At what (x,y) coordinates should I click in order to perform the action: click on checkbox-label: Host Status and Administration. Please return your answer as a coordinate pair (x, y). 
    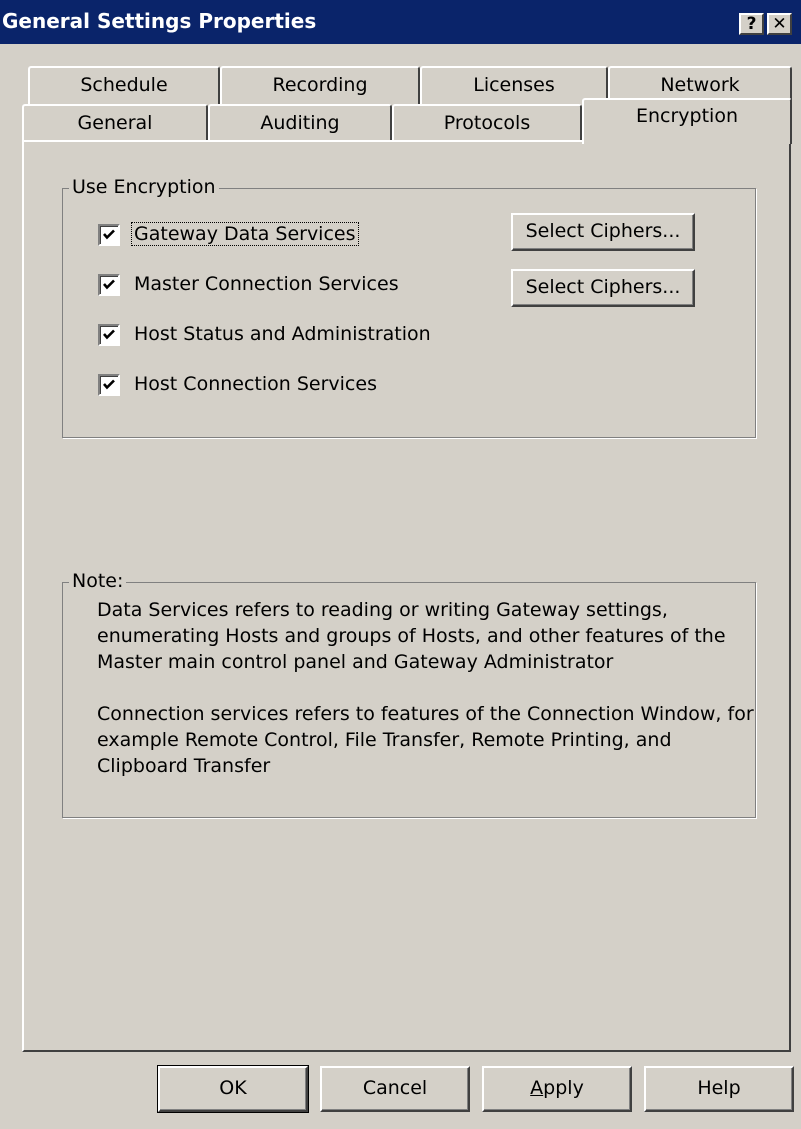
    Looking at the image, I should click on (282, 334).